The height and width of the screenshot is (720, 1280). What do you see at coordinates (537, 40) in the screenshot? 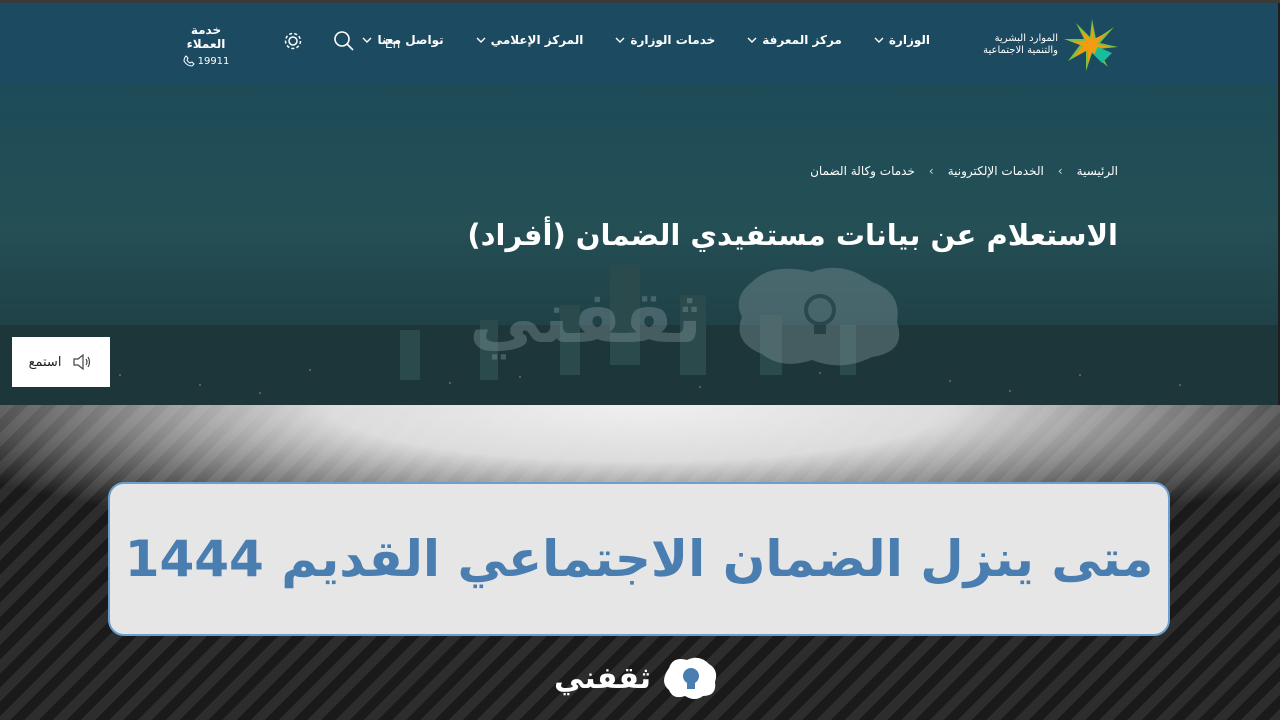
I see `nav-media-center-label: المركز الإعلامي` at bounding box center [537, 40].